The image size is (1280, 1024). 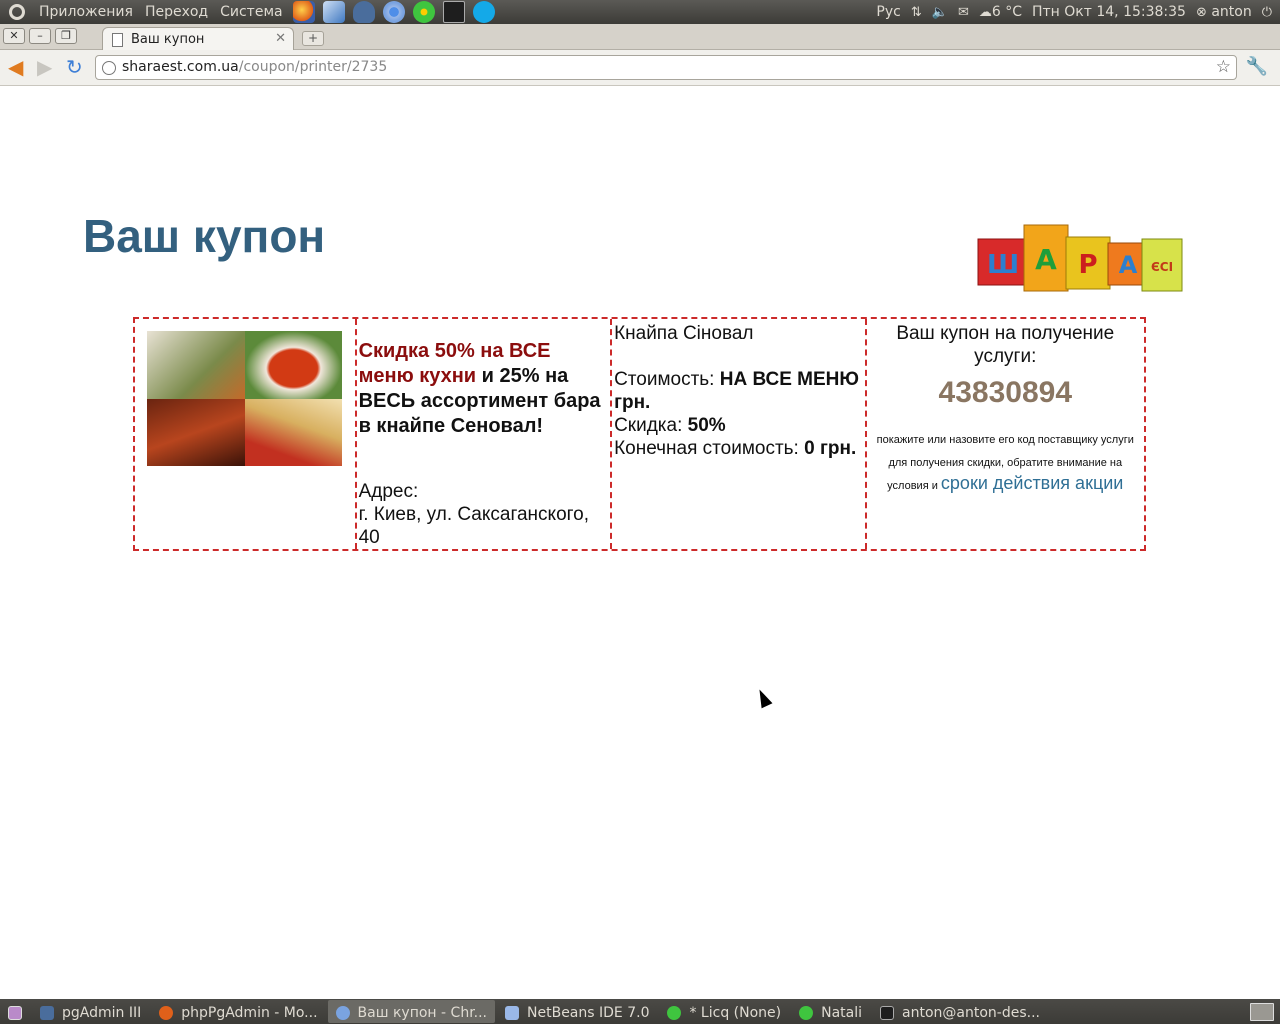 What do you see at coordinates (66, 36) in the screenshot?
I see `window-restore-icon: ❐` at bounding box center [66, 36].